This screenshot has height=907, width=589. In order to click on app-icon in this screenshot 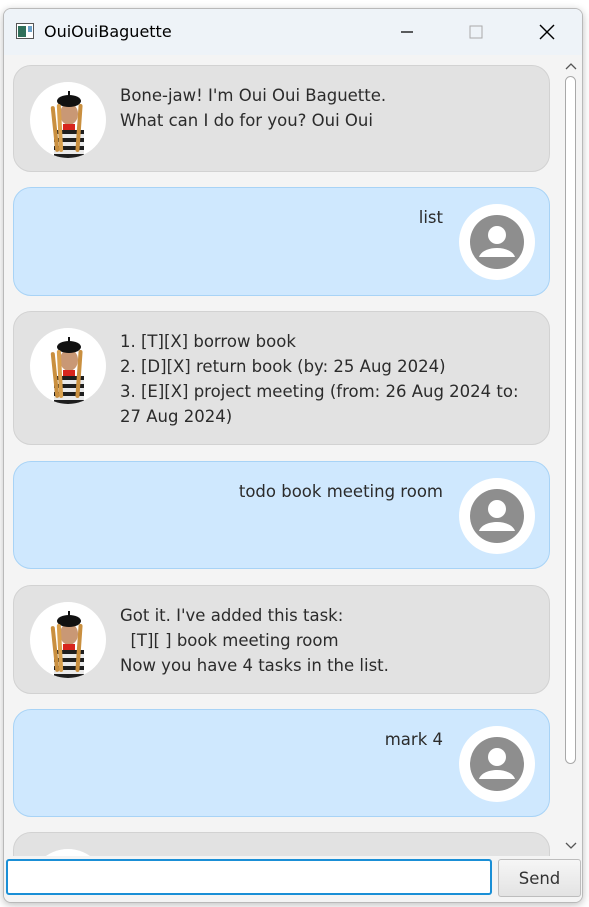, I will do `click(25, 31)`.